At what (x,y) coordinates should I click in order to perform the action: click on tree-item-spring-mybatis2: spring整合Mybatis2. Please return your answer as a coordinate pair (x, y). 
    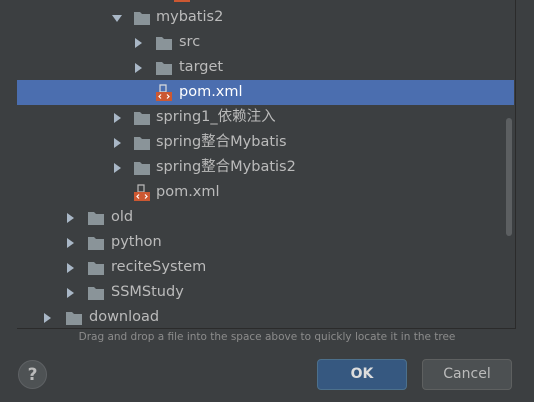
    Looking at the image, I should click on (265, 167).